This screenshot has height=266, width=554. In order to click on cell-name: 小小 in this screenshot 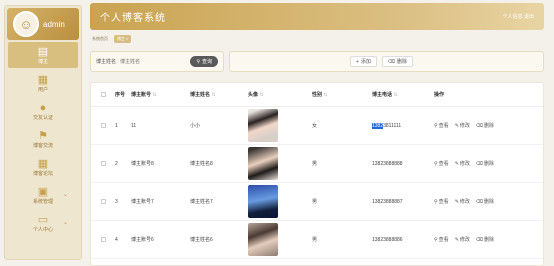, I will do `click(195, 126)`.